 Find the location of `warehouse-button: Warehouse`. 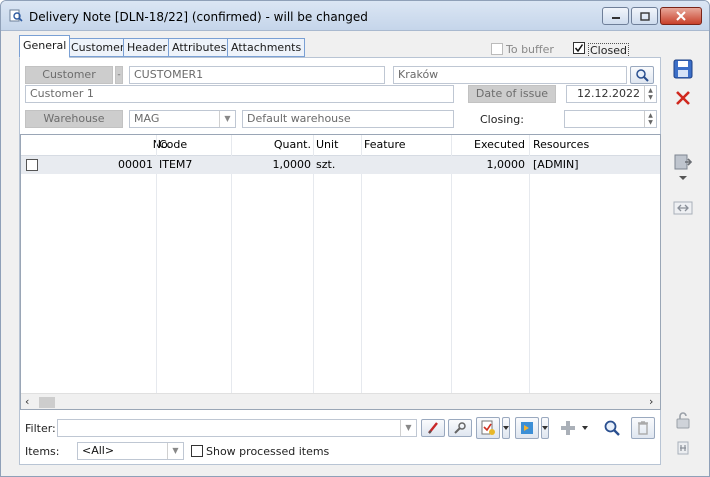

warehouse-button: Warehouse is located at coordinates (74, 119).